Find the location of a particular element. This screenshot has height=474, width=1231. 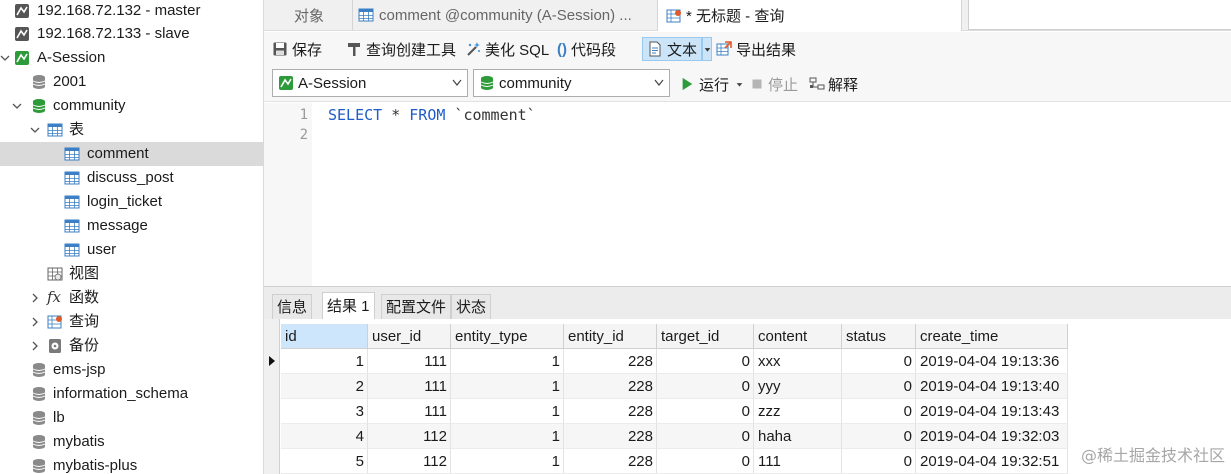

explain-button: 解释 is located at coordinates (833, 84).